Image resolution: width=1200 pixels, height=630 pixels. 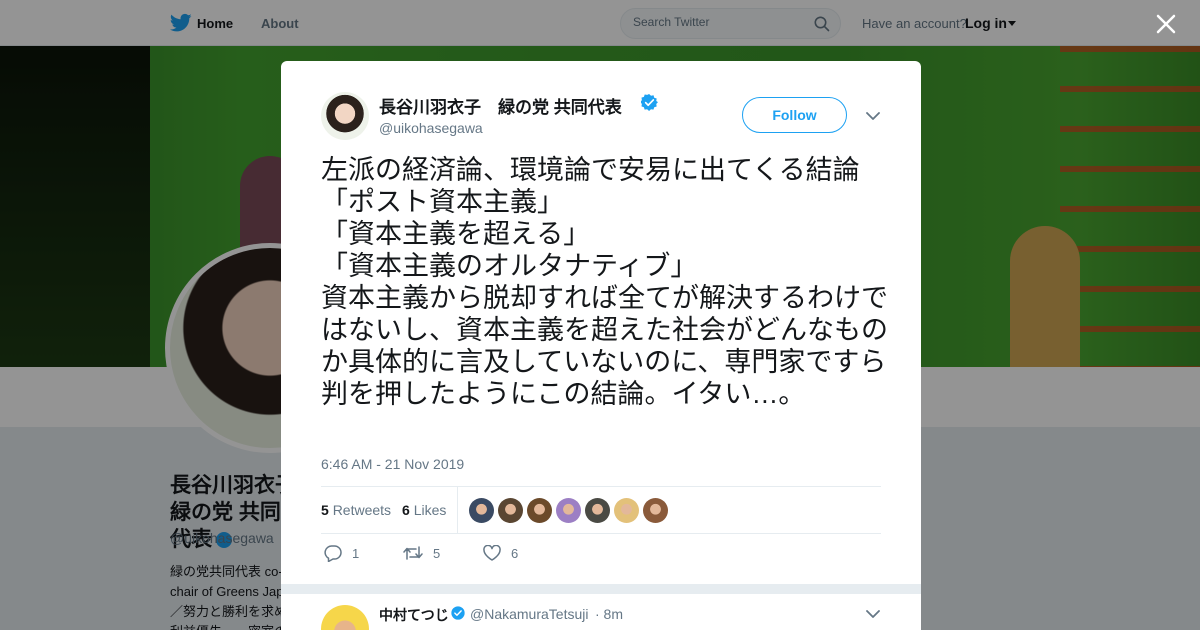 I want to click on retweets-label: Retweets, so click(x=362, y=510).